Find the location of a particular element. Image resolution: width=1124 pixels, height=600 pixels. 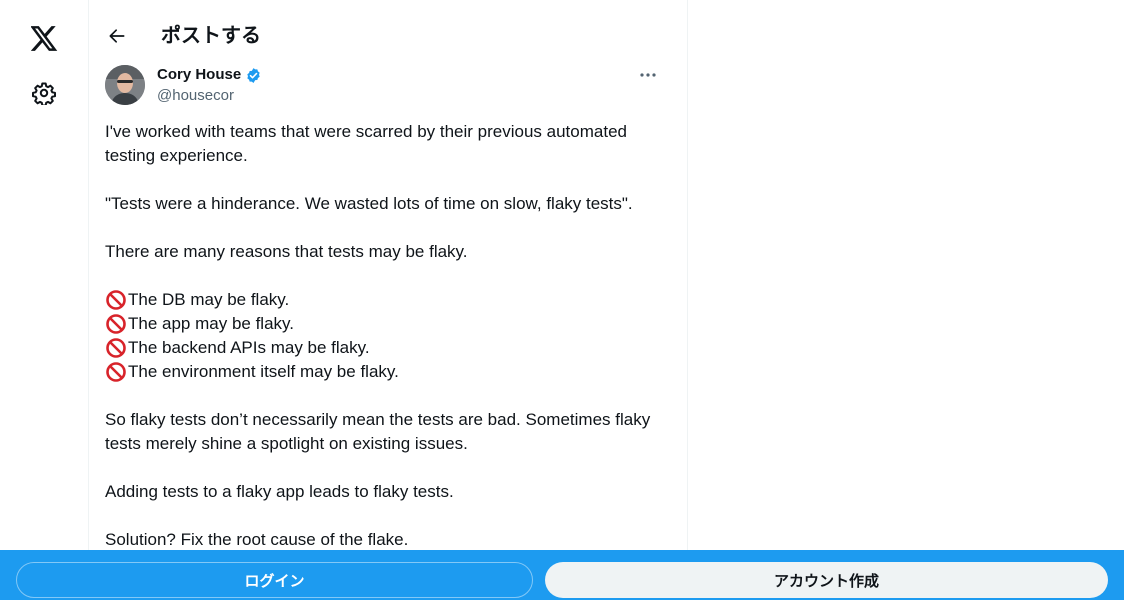

author-name: Cory House is located at coordinates (199, 75).